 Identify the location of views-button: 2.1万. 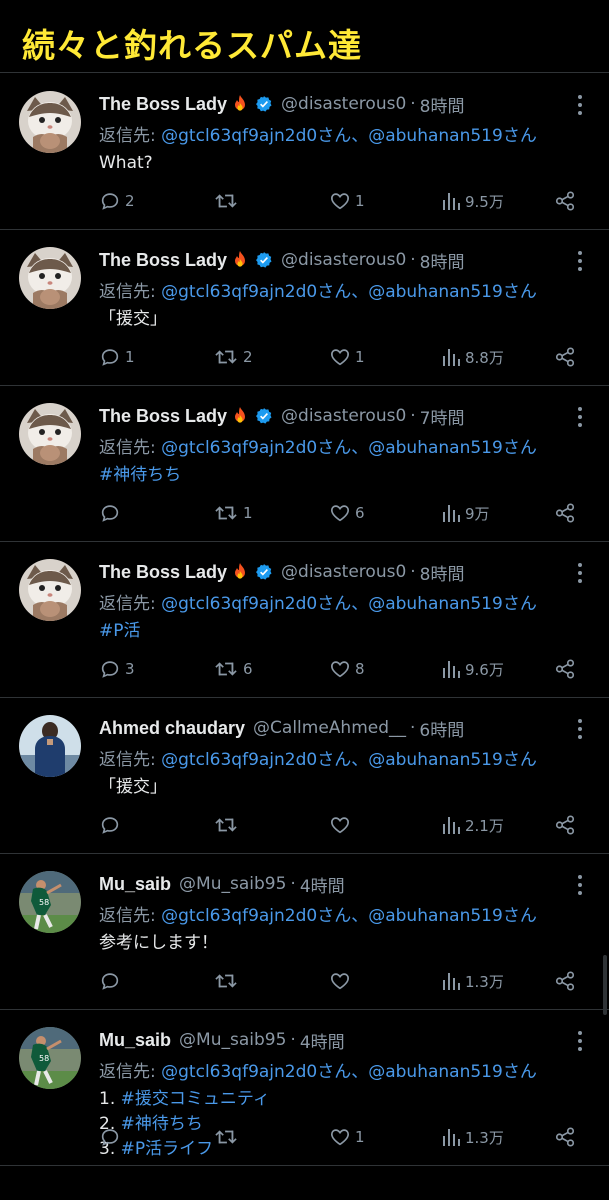
(472, 825).